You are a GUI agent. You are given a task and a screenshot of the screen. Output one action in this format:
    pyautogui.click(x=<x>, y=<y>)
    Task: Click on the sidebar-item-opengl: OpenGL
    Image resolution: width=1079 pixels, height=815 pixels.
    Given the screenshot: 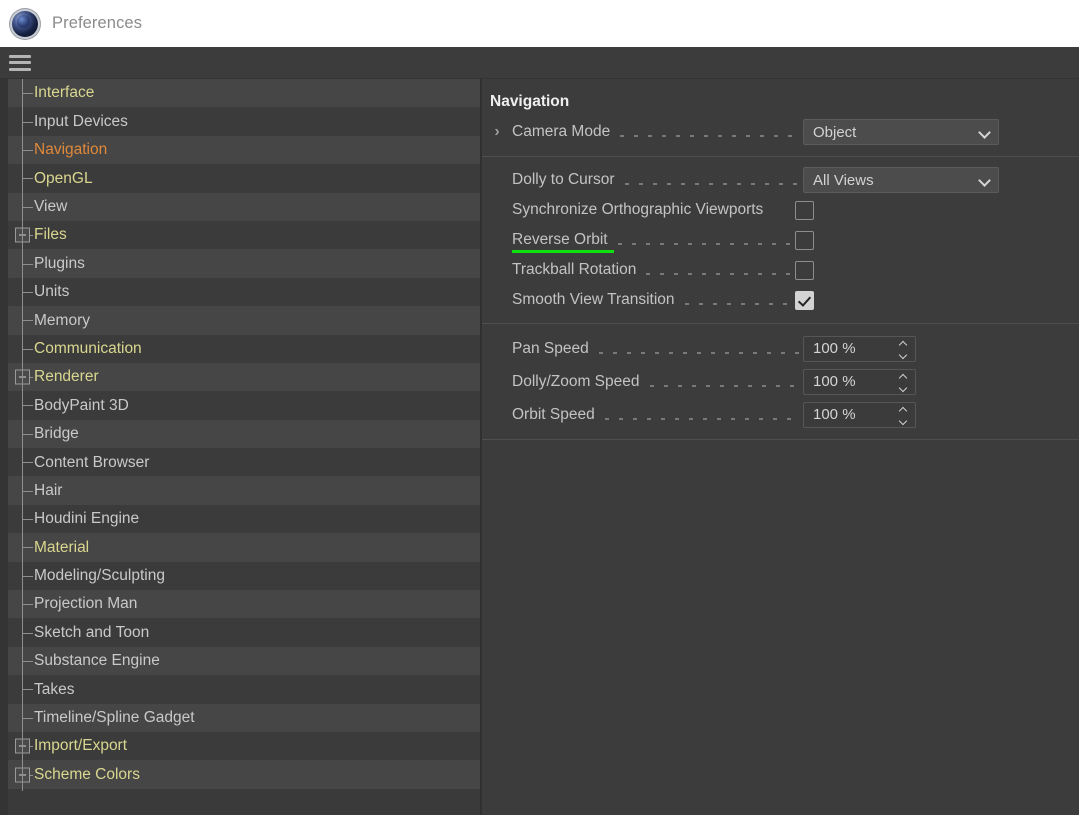 What is the action you would take?
    pyautogui.click(x=244, y=178)
    